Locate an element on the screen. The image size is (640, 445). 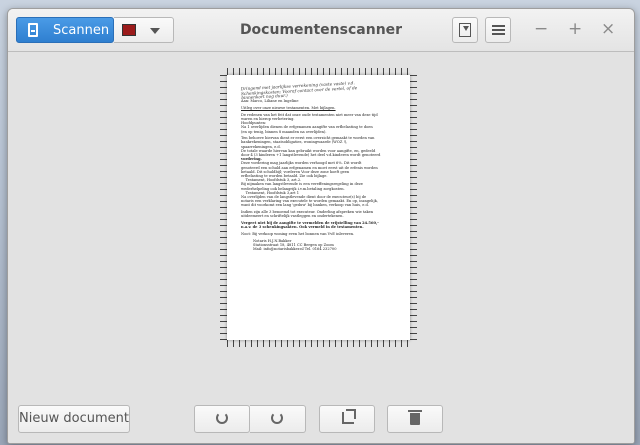
save-button is located at coordinates (465, 30).